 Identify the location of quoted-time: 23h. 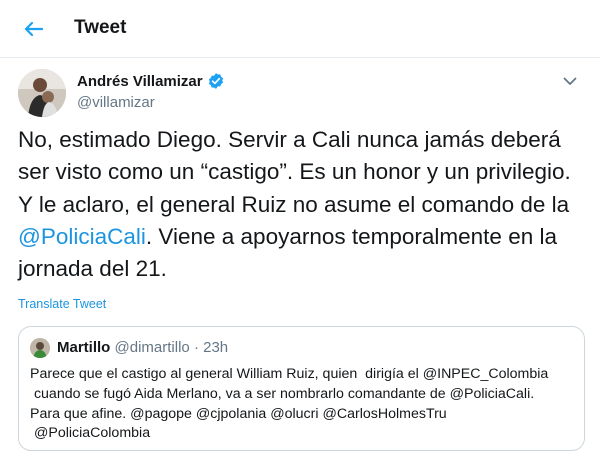
(216, 347).